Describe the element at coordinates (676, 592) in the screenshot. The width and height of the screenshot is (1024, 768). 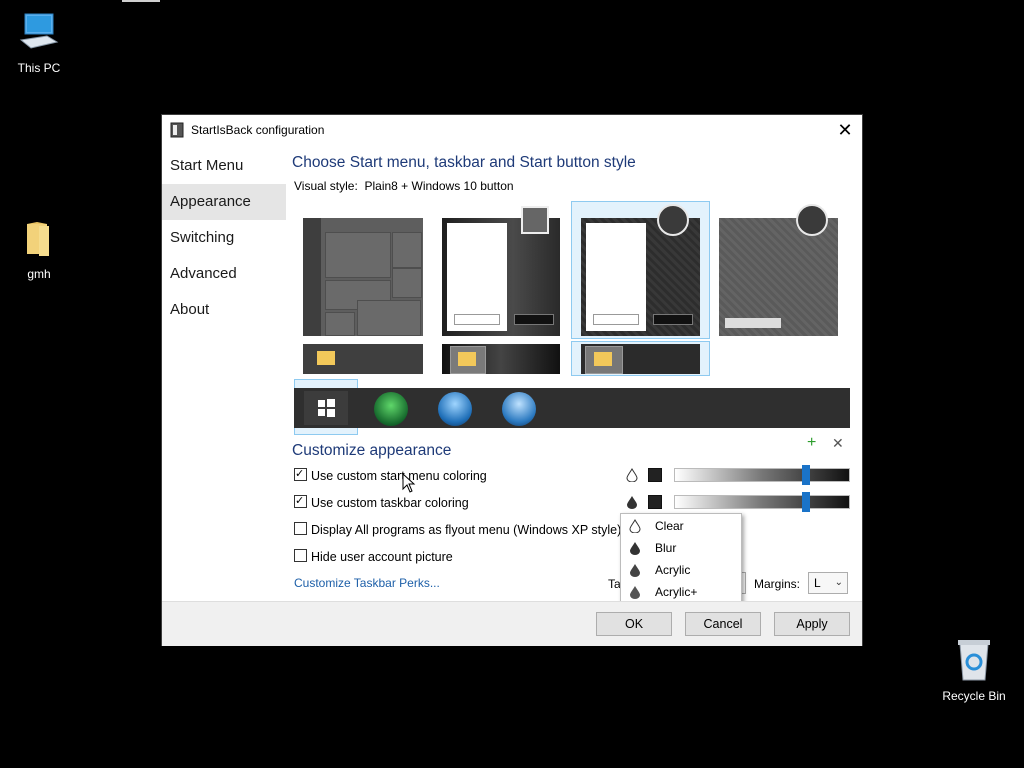
I see `menu-item-label: Acrylic+` at that location.